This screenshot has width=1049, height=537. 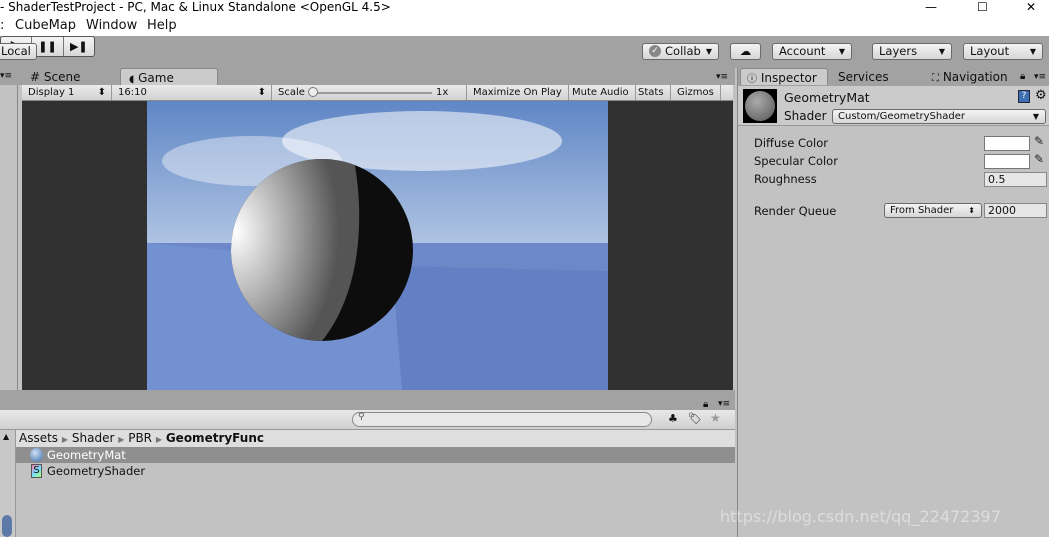 What do you see at coordinates (1015, 179) in the screenshot?
I see `roughness-field: 0.5` at bounding box center [1015, 179].